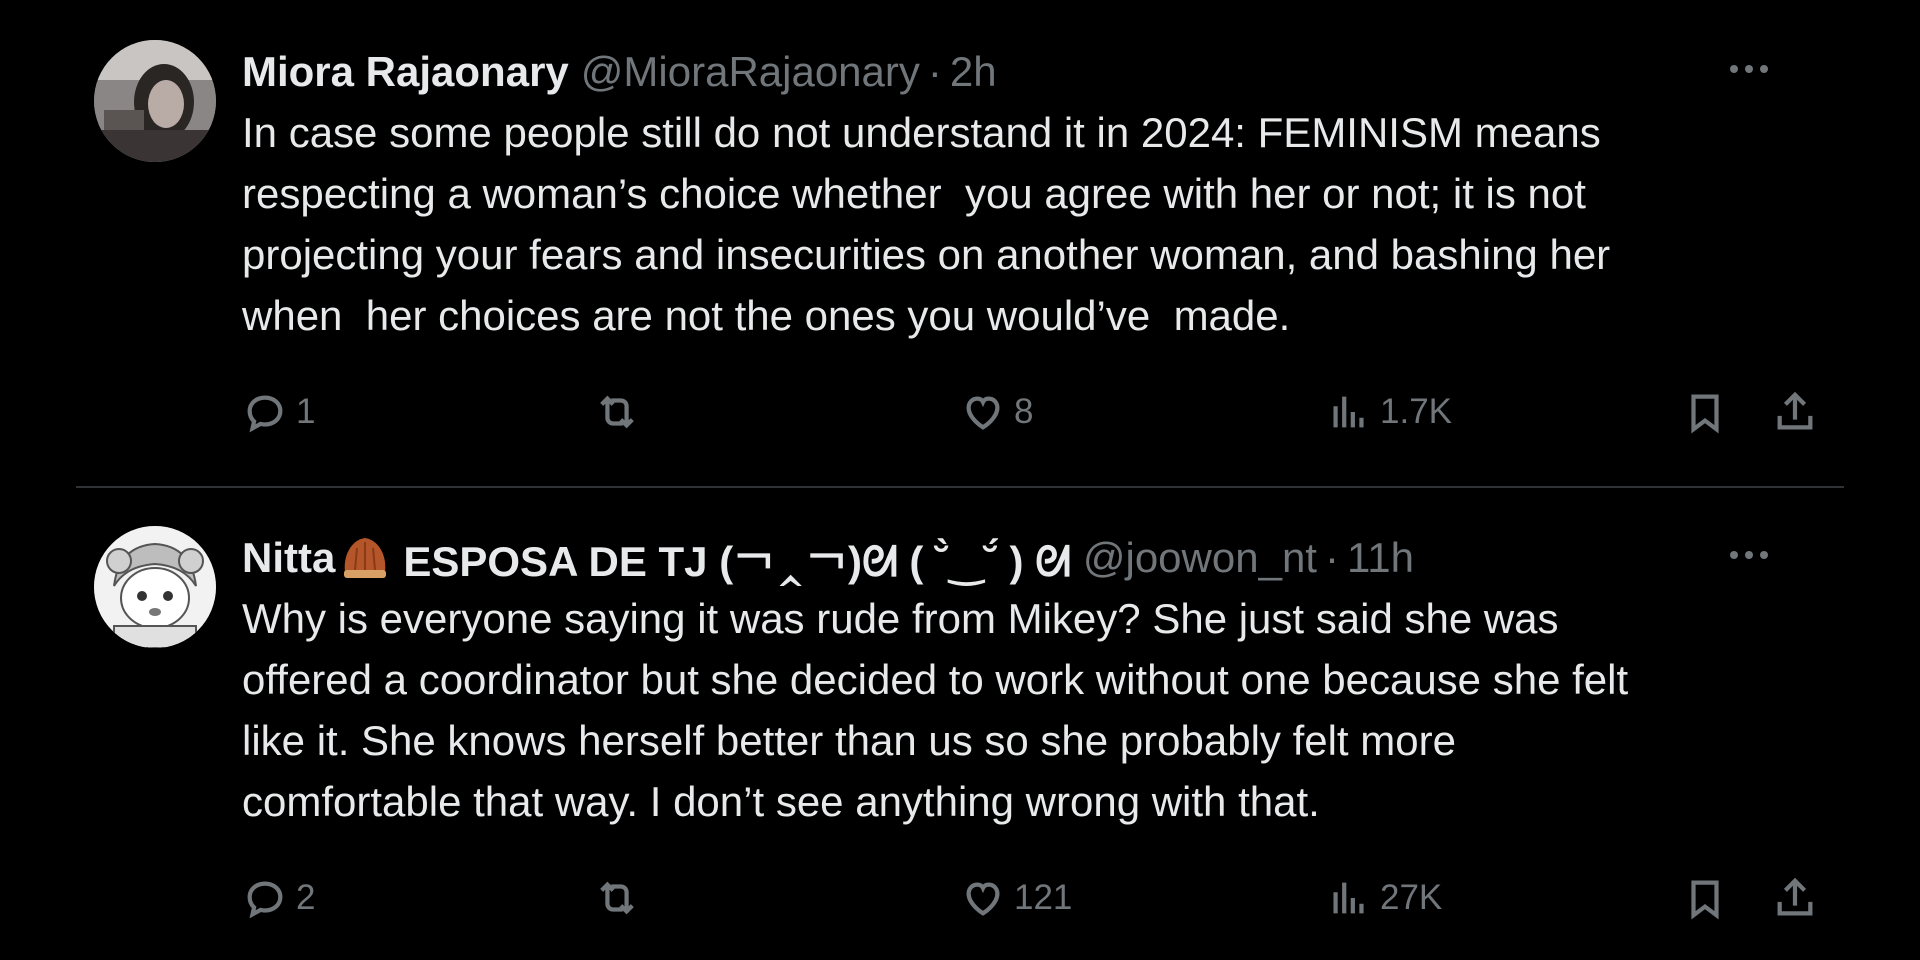  I want to click on author-name-rest: ESPOSA DE TJ (￢‸￢)ᘛ ( ˘̀‿˘́ ) ᘛ, so click(737, 558).